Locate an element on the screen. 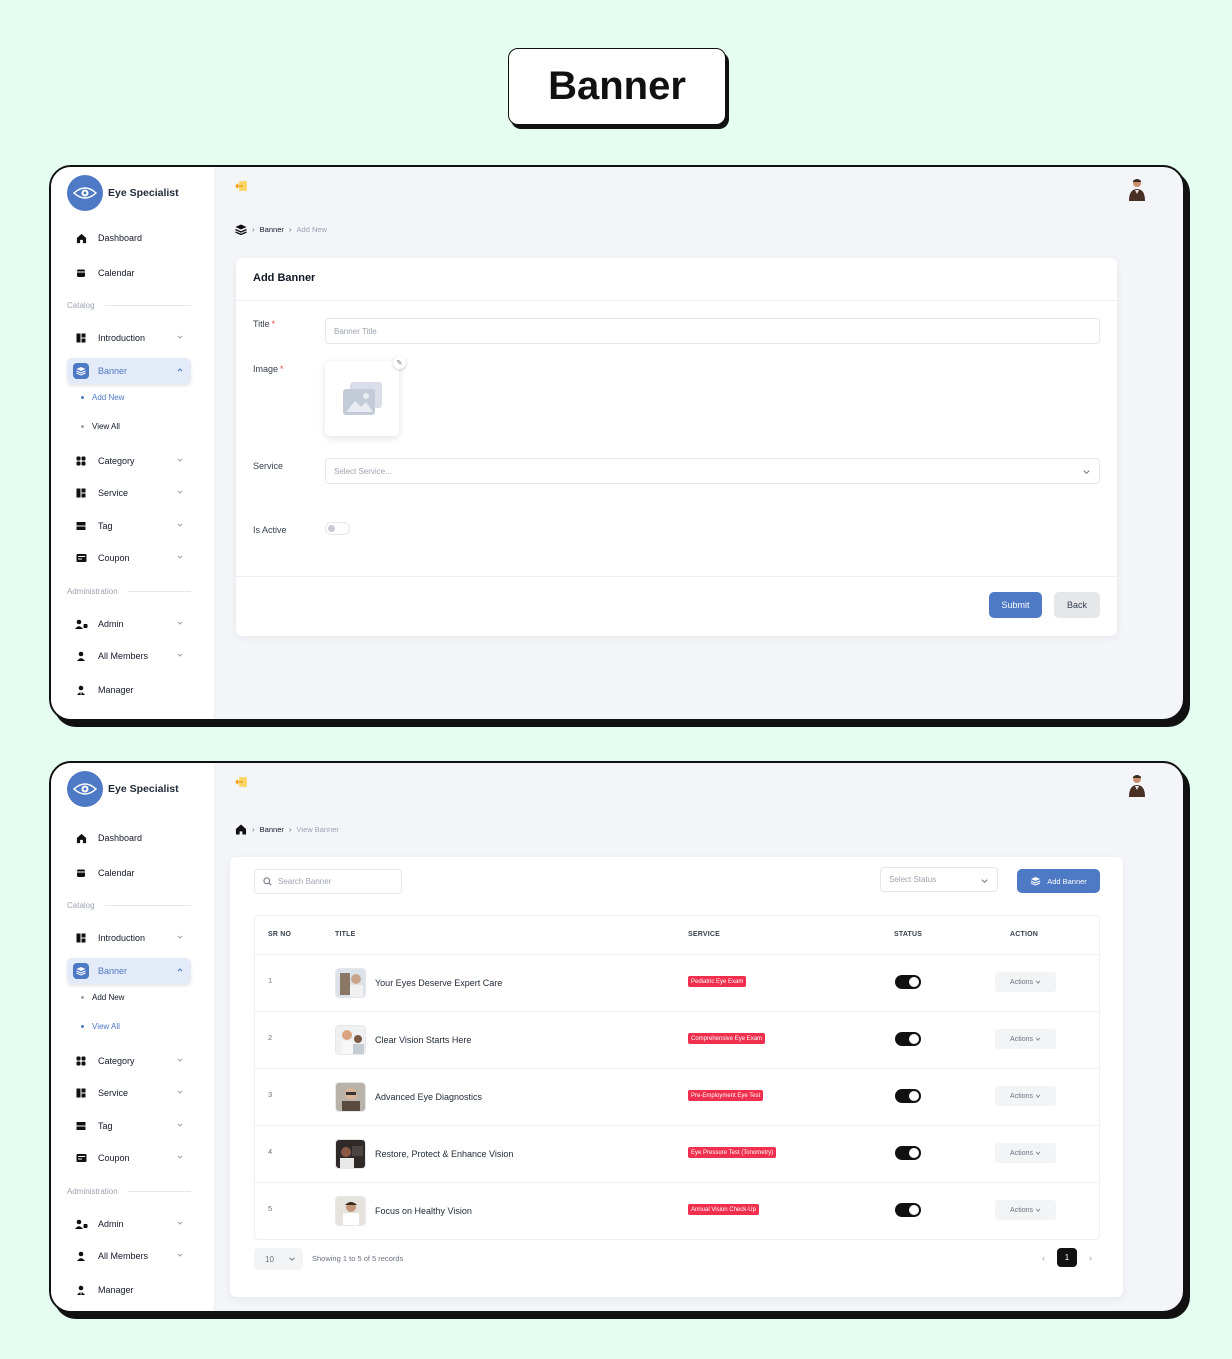 The width and height of the screenshot is (1232, 1359). is-active-toggle is located at coordinates (337, 528).